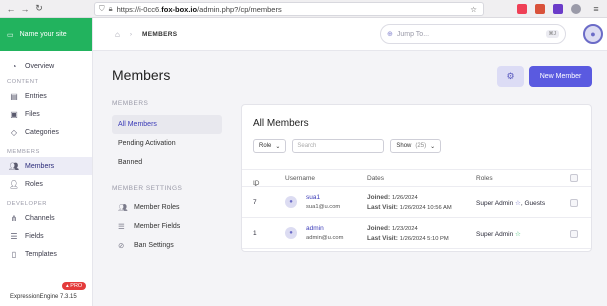 This screenshot has width=607, height=306. Describe the element at coordinates (23, 152) in the screenshot. I see `members-heading: MEMBERS` at that location.